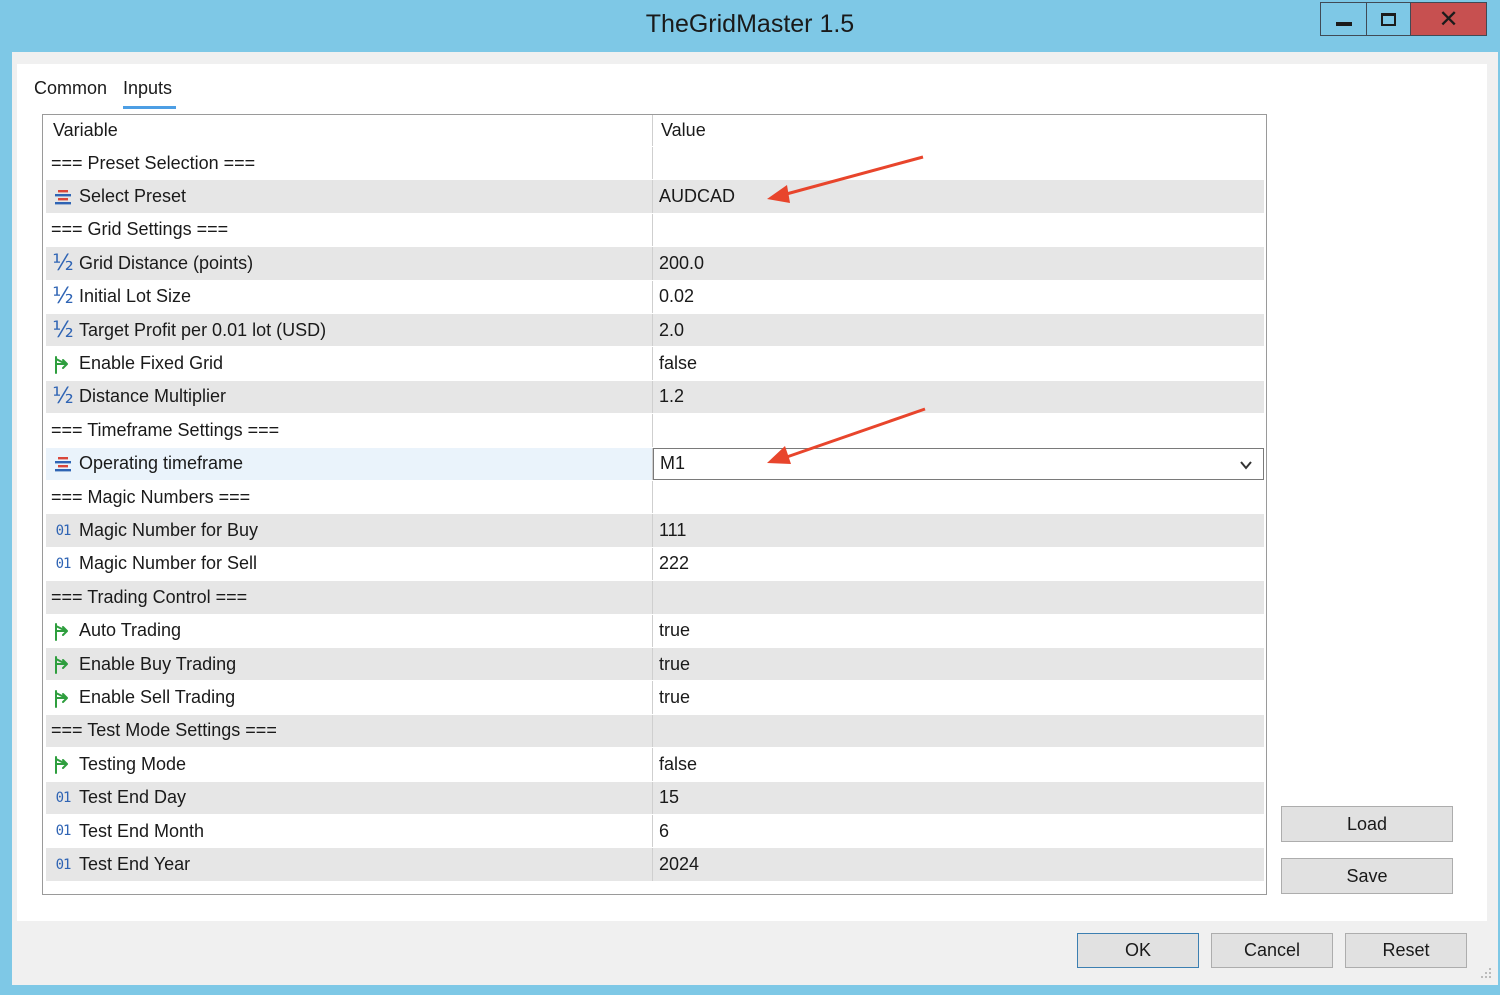  Describe the element at coordinates (1246, 465) in the screenshot. I see `chevron-down-icon` at that location.